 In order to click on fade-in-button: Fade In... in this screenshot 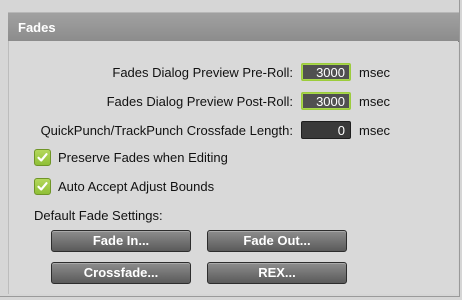, I will do `click(121, 241)`.